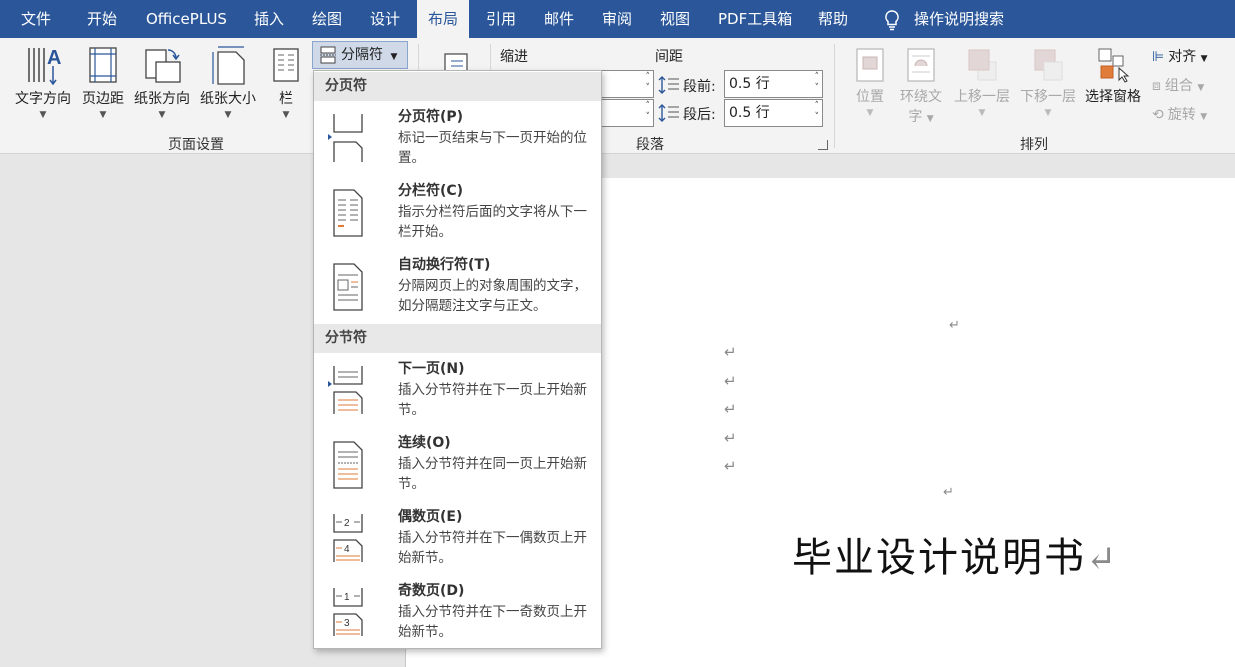 This screenshot has width=1235, height=667. I want to click on selection-pane-button: 选择窗格, so click(1113, 76).